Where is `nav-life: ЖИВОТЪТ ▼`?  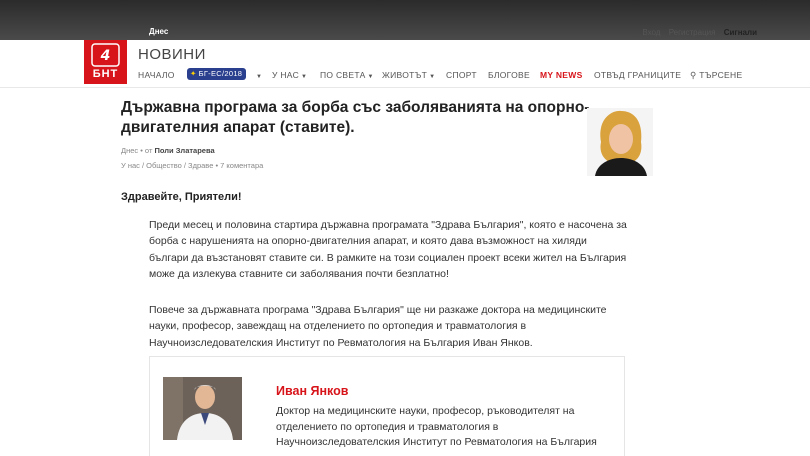 nav-life: ЖИВОТЪТ ▼ is located at coordinates (408, 75).